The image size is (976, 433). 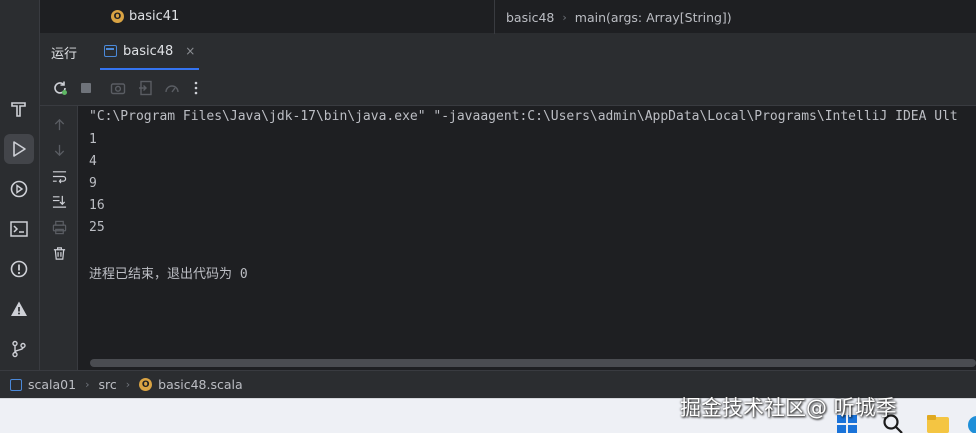 I want to click on console-output-line: 25, so click(x=97, y=227).